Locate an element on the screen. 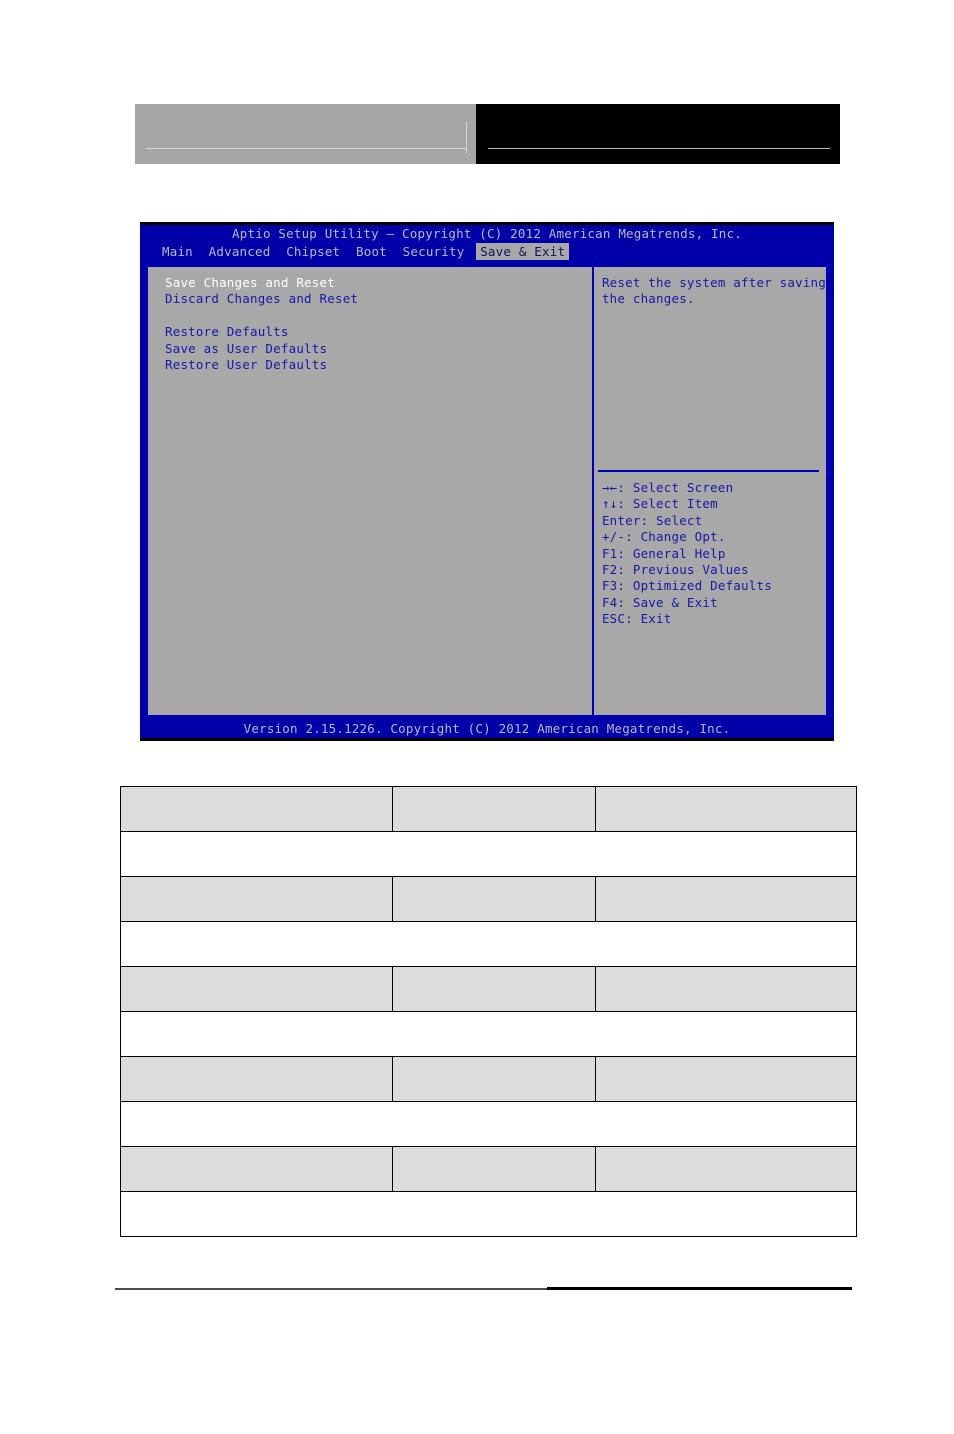 This screenshot has width=954, height=1434. key-legend-line: F2: Previous Values is located at coordinates (675, 569).